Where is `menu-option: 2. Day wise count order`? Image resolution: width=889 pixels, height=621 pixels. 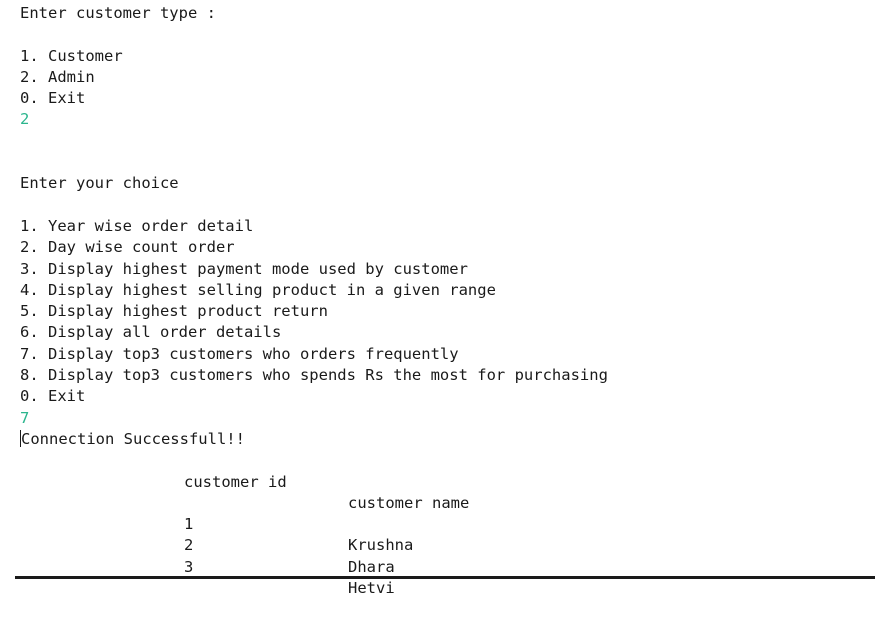
menu-option: 2. Day wise count order is located at coordinates (127, 247).